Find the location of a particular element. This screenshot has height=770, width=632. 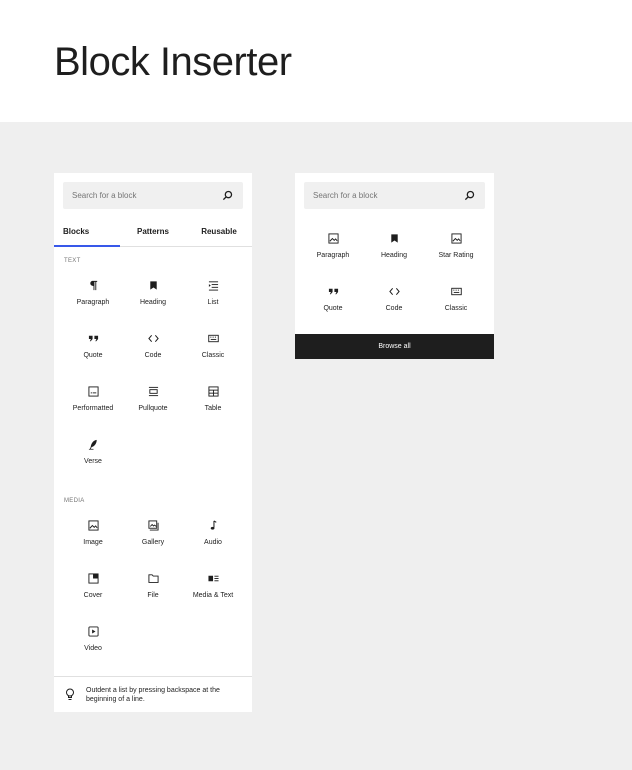

block-label: Star Rating is located at coordinates (456, 255).